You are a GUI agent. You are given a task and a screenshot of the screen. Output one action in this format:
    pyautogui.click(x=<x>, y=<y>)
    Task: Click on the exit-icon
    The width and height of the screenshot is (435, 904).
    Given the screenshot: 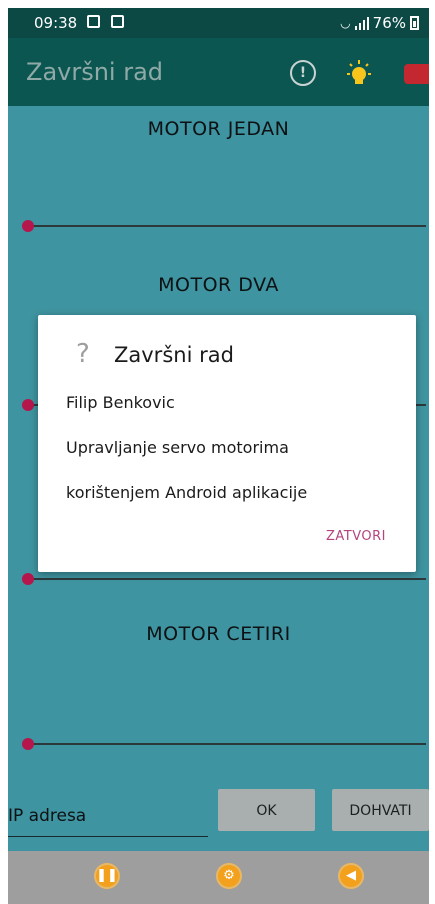 What is the action you would take?
    pyautogui.click(x=416, y=74)
    